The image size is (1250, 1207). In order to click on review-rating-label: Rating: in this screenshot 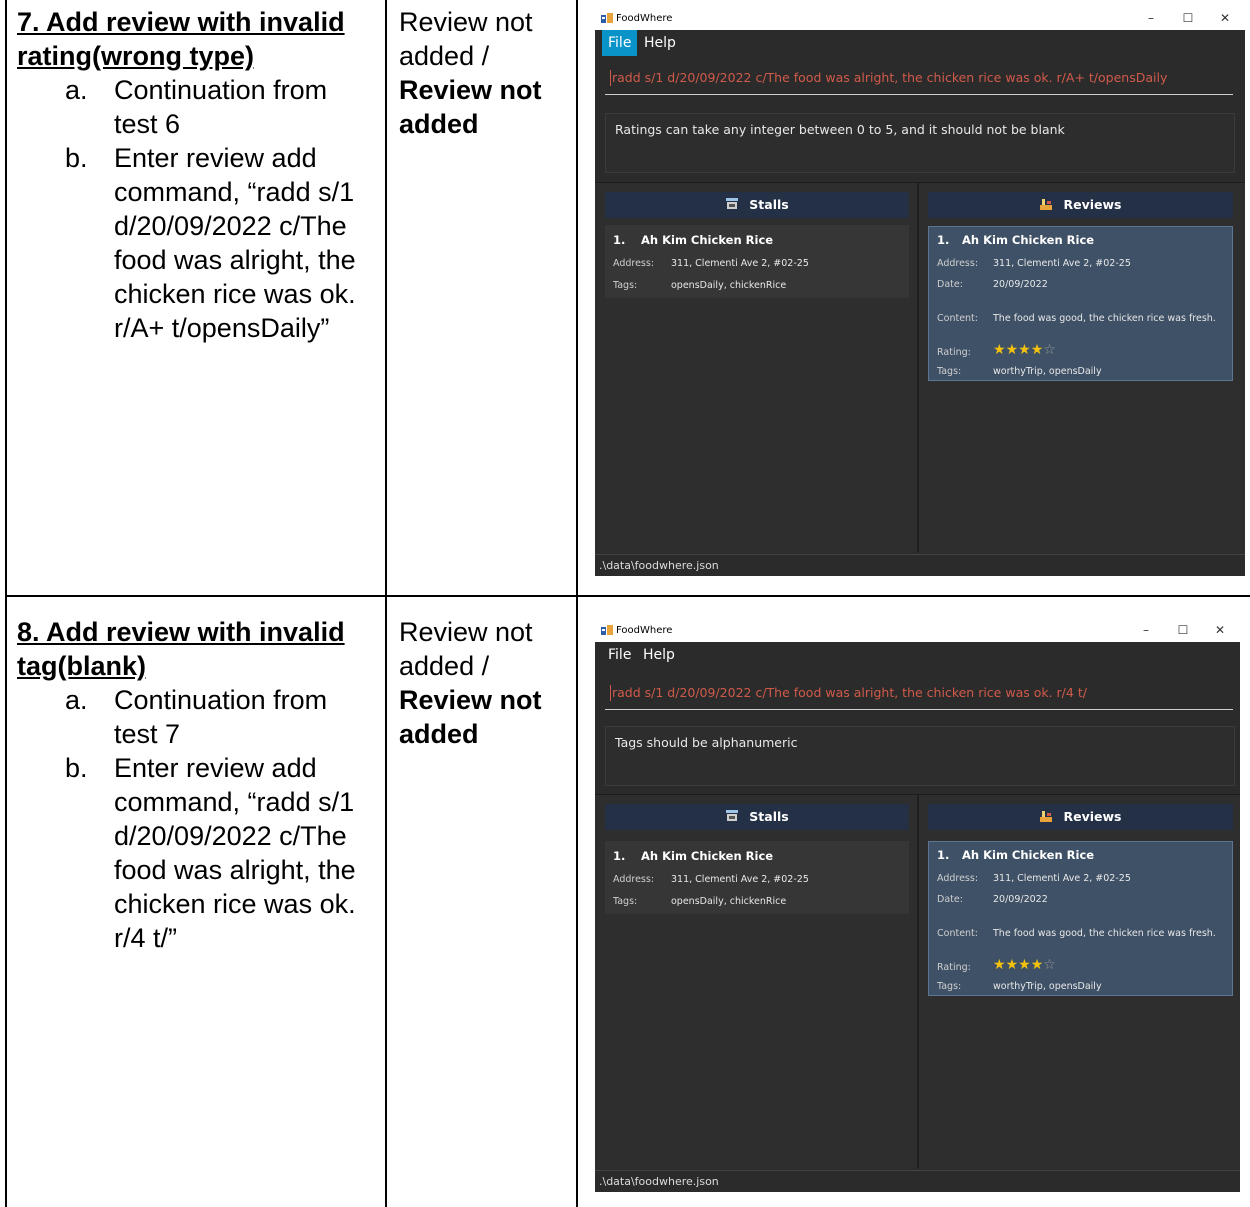, I will do `click(954, 352)`.